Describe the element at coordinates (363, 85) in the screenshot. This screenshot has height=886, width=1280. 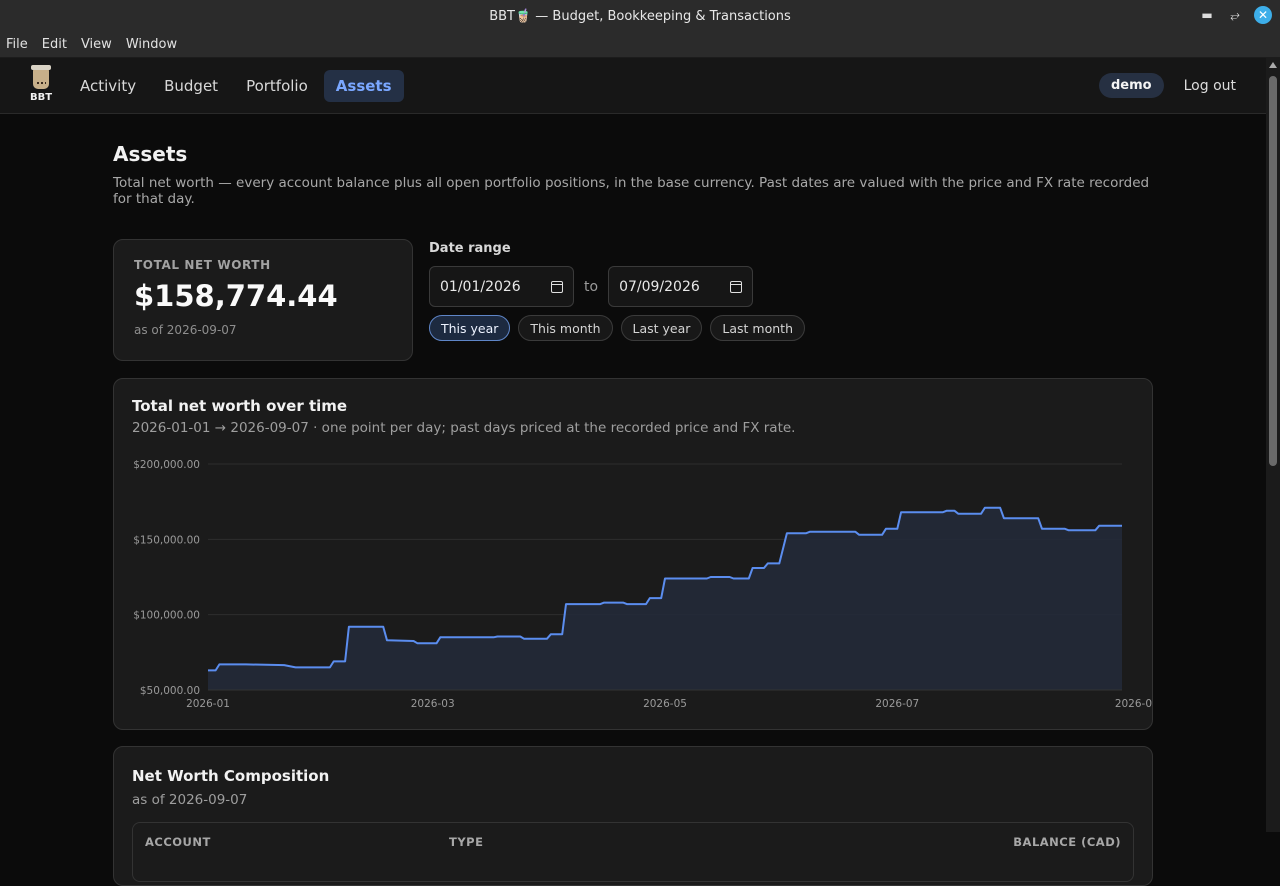
I see `nav-assets: Assets` at that location.